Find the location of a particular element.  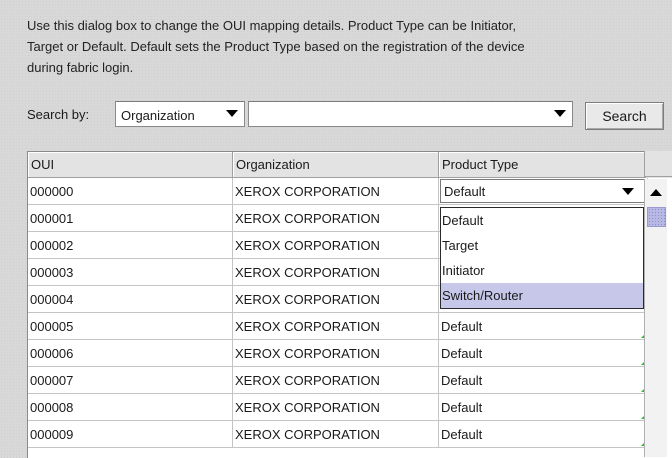

table-row: 000009 XEROX CORPORATION Default is located at coordinates (338, 434).